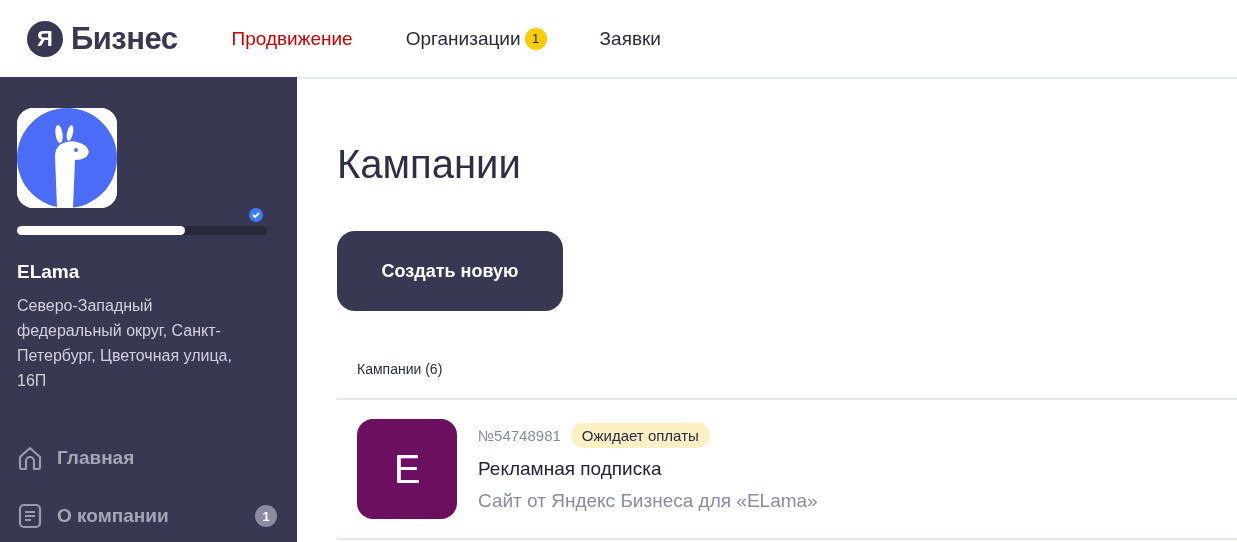  Describe the element at coordinates (49, 272) in the screenshot. I see `company-name: ELama` at that location.